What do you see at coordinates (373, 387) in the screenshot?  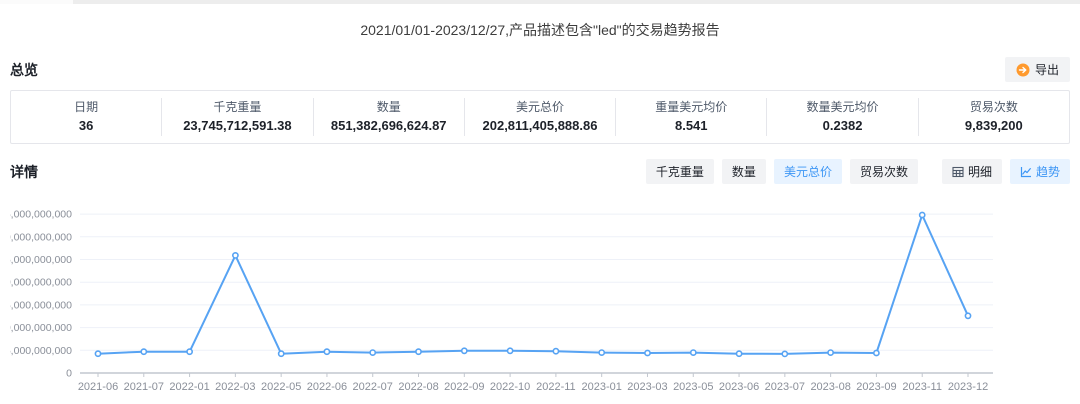 I see `svg-text: 2022-07` at bounding box center [373, 387].